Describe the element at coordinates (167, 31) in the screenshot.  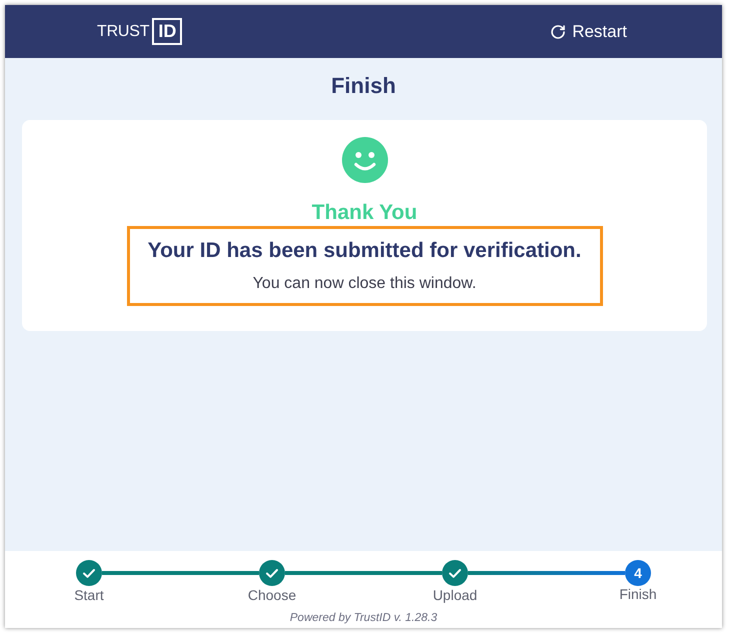
I see `logo-id-mark: ID` at that location.